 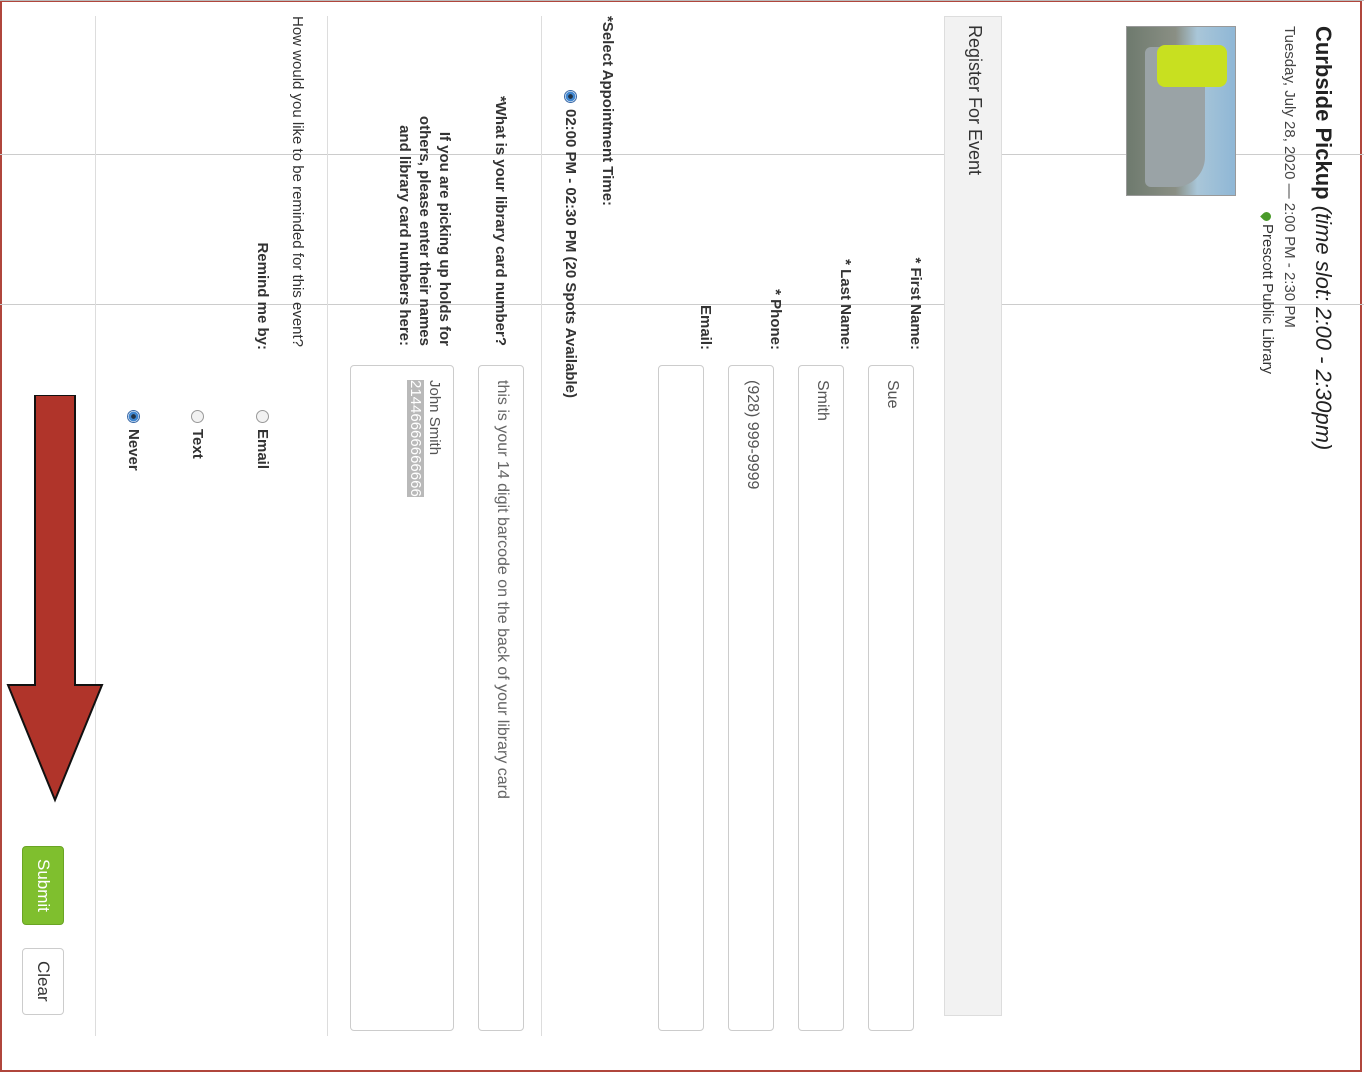 What do you see at coordinates (500, 220) in the screenshot?
I see `library-card-label: *What is your library card number?` at bounding box center [500, 220].